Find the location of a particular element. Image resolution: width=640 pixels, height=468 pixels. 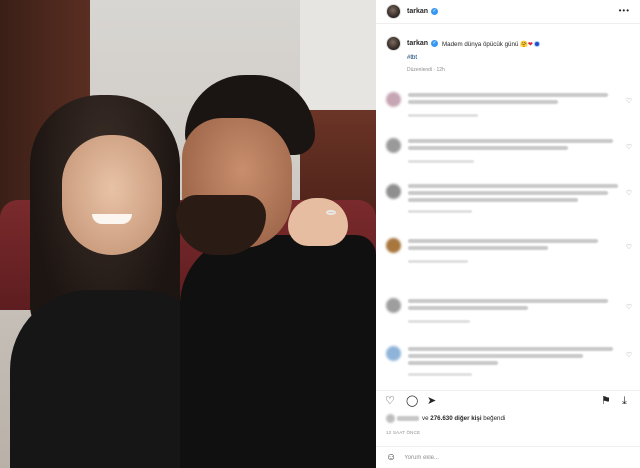

author-avatar is located at coordinates (393, 11).